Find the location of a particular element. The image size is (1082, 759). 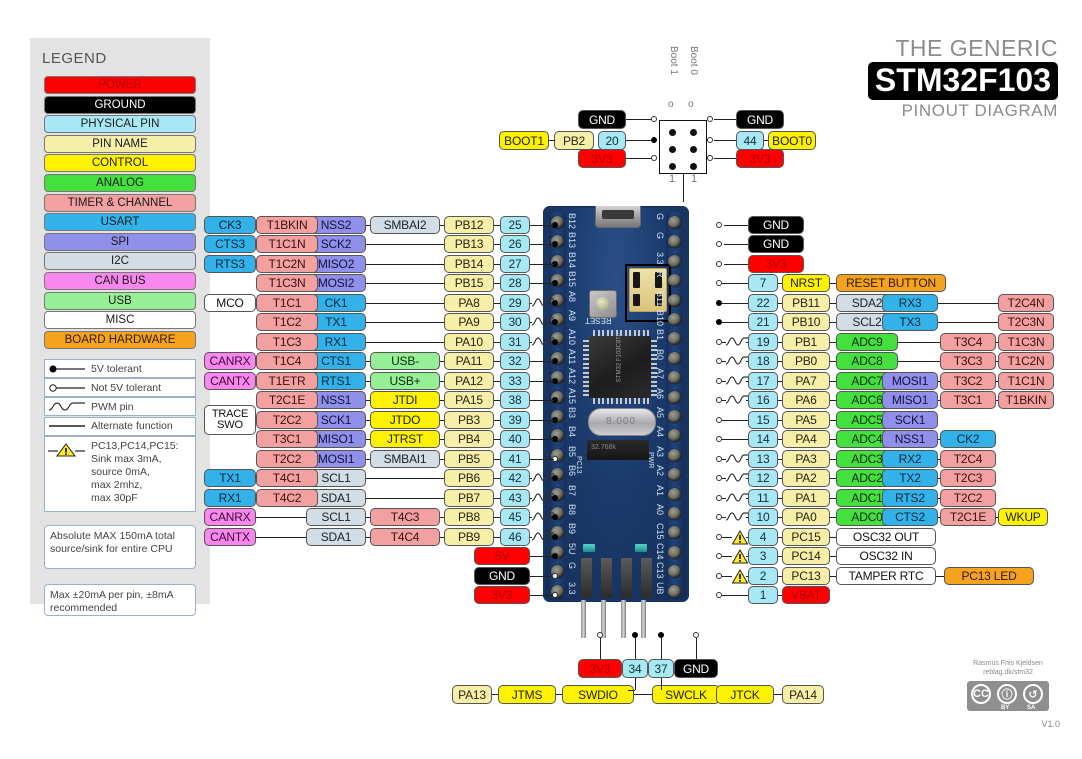

right-pin-number-11: 11 is located at coordinates (763, 497).